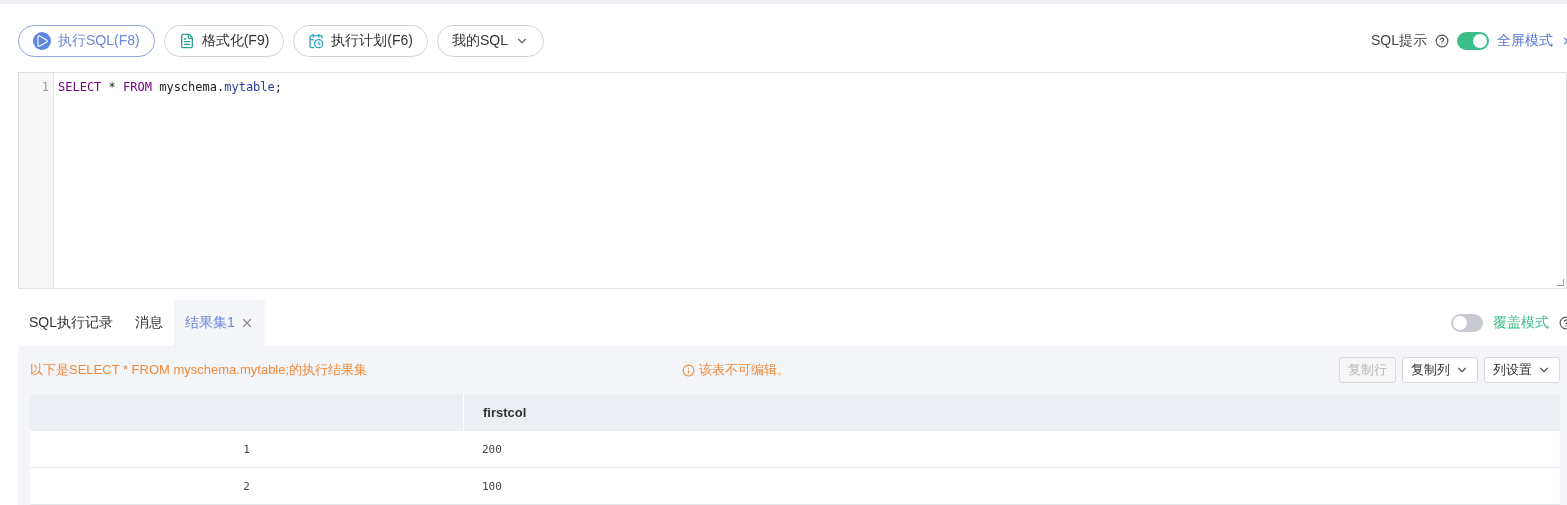 Image resolution: width=1567 pixels, height=505 pixels. I want to click on fullscreen-link: 全屏模式, so click(1525, 41).